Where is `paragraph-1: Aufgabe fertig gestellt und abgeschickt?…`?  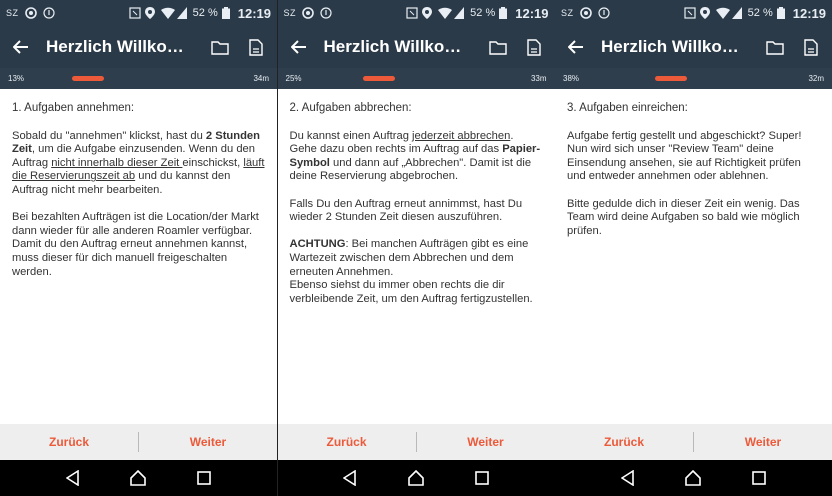 paragraph-1: Aufgabe fertig gestellt und abgeschickt?… is located at coordinates (684, 156).